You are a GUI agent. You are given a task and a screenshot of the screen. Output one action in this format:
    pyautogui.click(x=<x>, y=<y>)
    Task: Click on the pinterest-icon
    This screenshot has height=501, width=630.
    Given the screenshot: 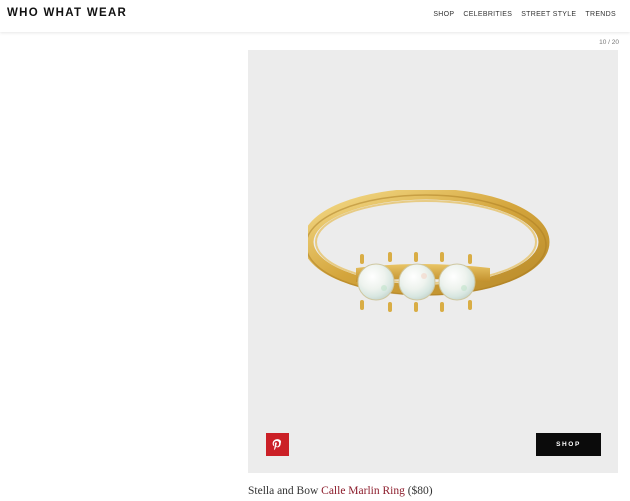 What is the action you would take?
    pyautogui.click(x=277, y=445)
    